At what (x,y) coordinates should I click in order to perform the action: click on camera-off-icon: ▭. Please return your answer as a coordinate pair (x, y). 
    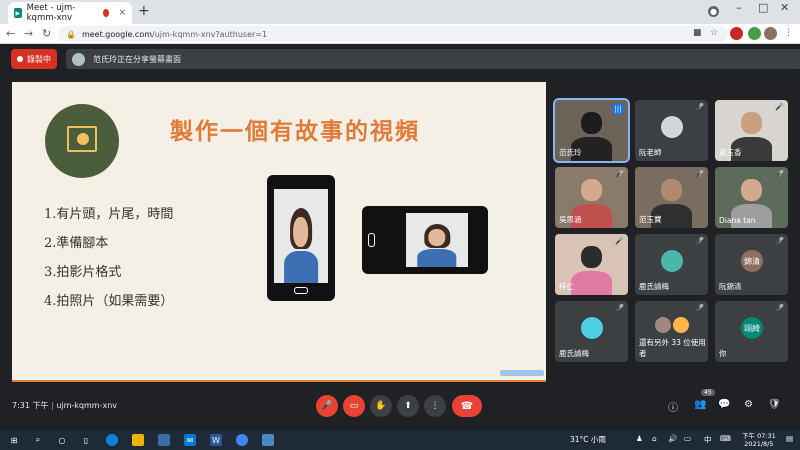
    Looking at the image, I should click on (354, 406).